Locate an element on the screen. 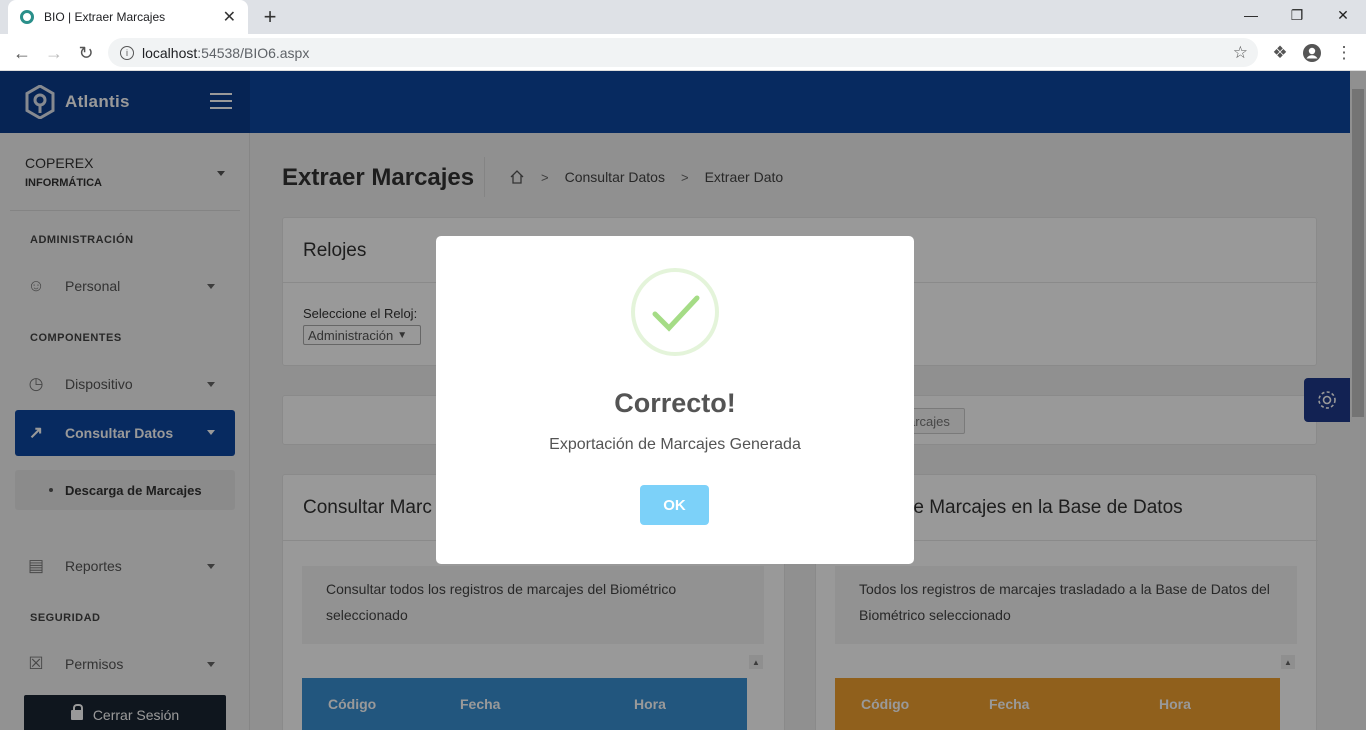  minimize-icon: — is located at coordinates (1251, 15).